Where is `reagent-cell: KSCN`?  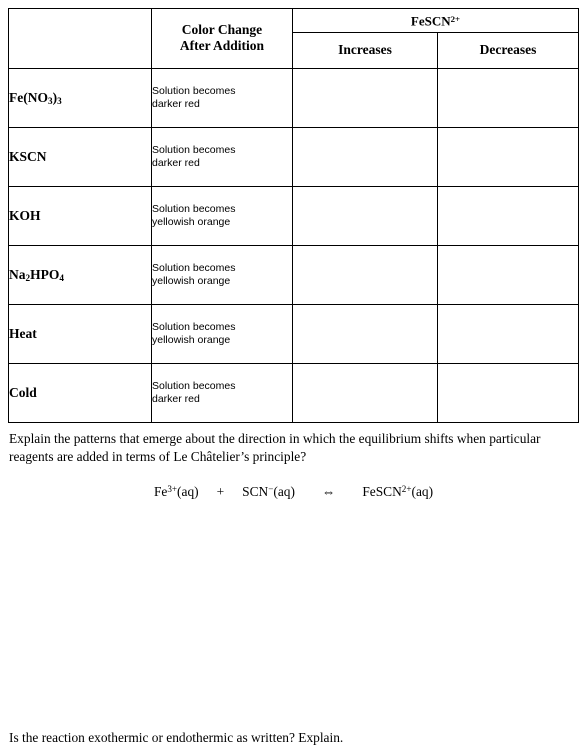 reagent-cell: KSCN is located at coordinates (80, 156).